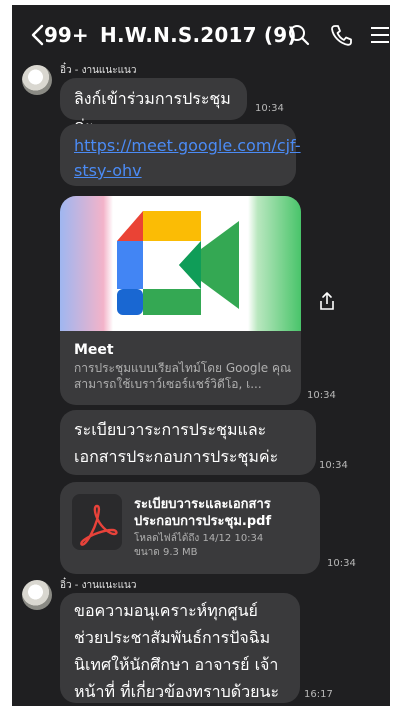  I want to click on link-bubble: https://meet.google.com/cjf-stsy-ohv, so click(180, 155).